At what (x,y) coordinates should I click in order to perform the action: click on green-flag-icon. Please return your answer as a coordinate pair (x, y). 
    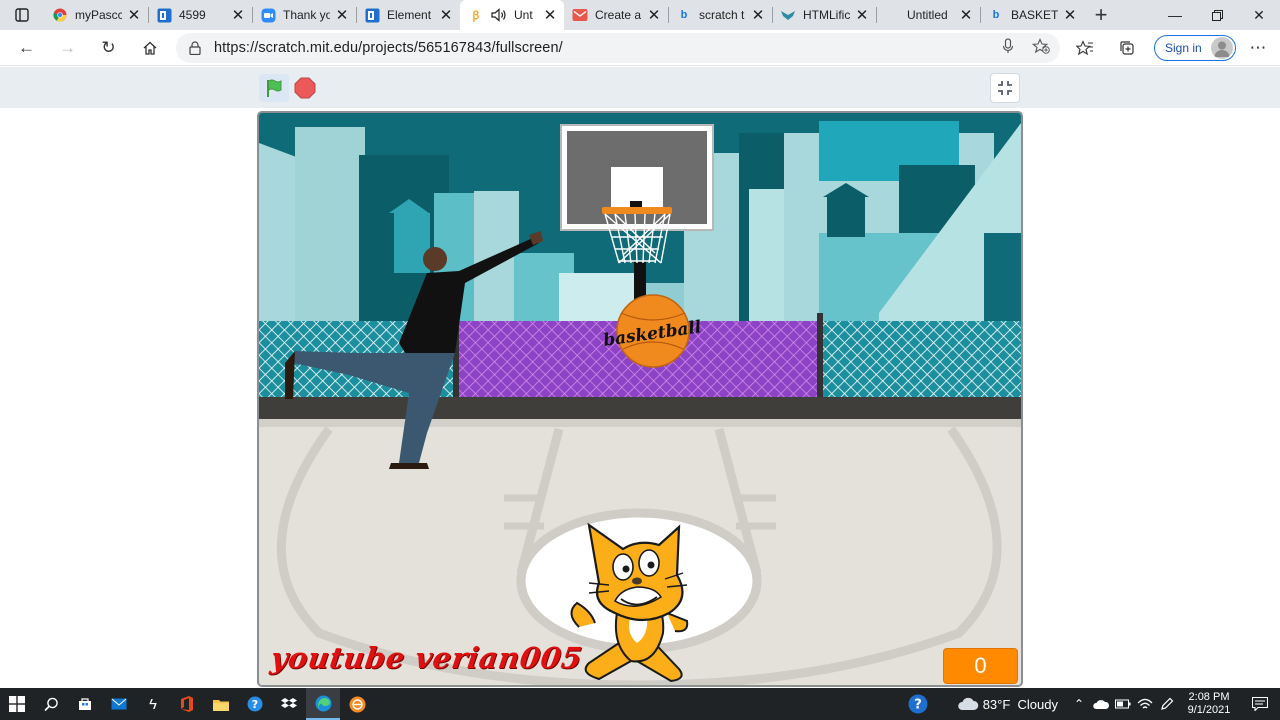
    Looking at the image, I should click on (274, 88).